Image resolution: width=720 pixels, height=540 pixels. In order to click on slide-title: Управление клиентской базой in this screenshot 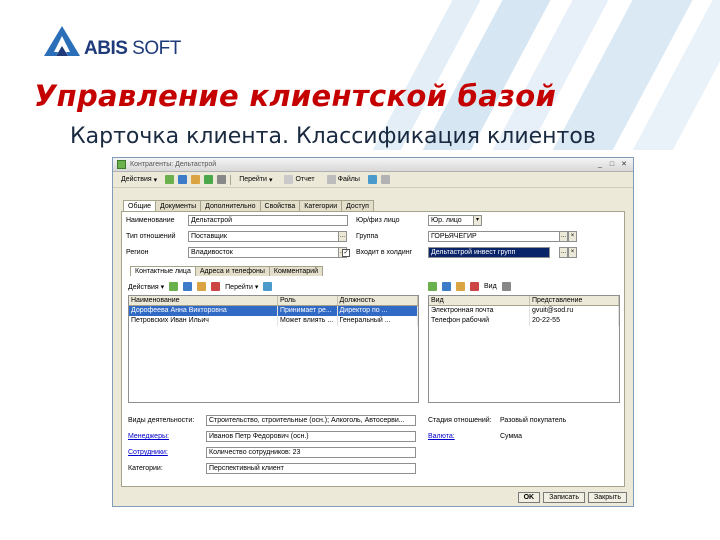, I will do `click(295, 96)`.